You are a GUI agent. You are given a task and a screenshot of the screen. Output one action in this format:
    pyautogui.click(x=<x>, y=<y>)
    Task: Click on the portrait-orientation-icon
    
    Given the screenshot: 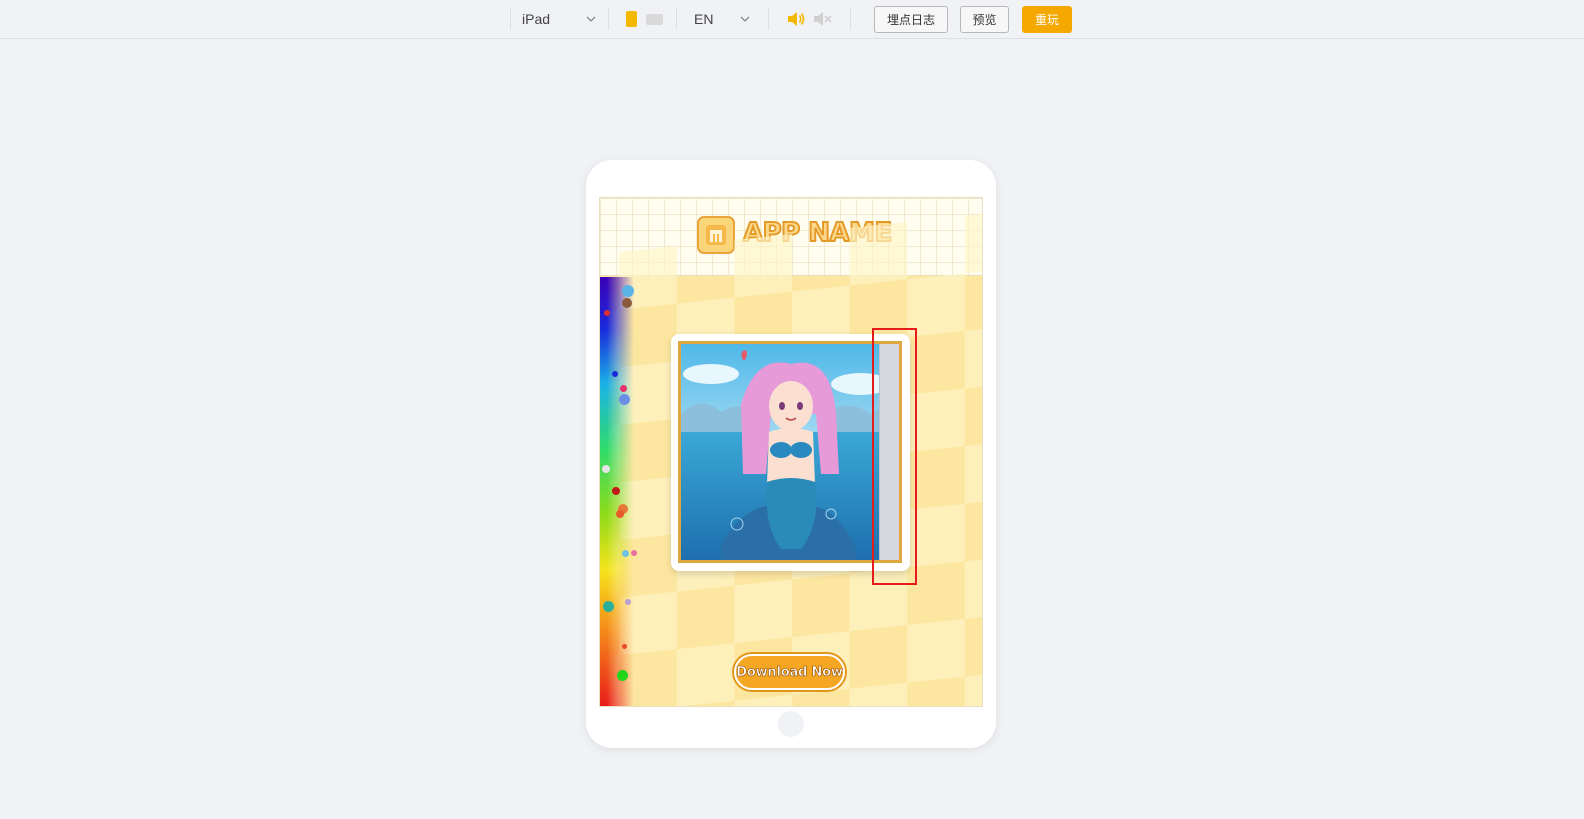 What is the action you would take?
    pyautogui.click(x=631, y=19)
    